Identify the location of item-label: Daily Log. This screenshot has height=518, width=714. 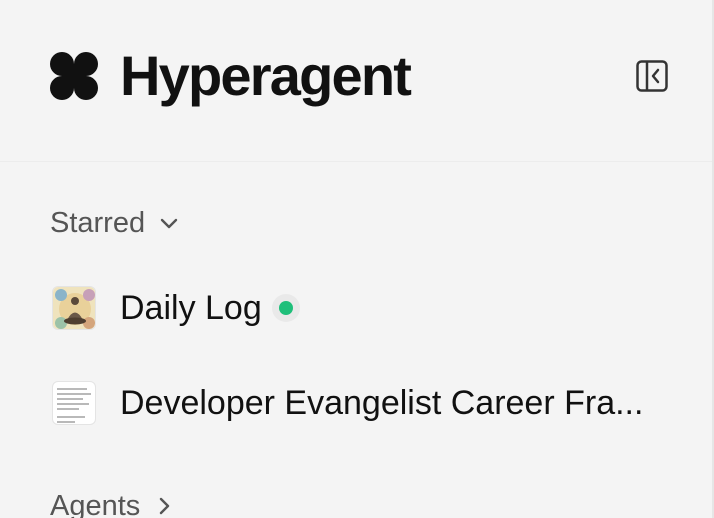
(191, 308).